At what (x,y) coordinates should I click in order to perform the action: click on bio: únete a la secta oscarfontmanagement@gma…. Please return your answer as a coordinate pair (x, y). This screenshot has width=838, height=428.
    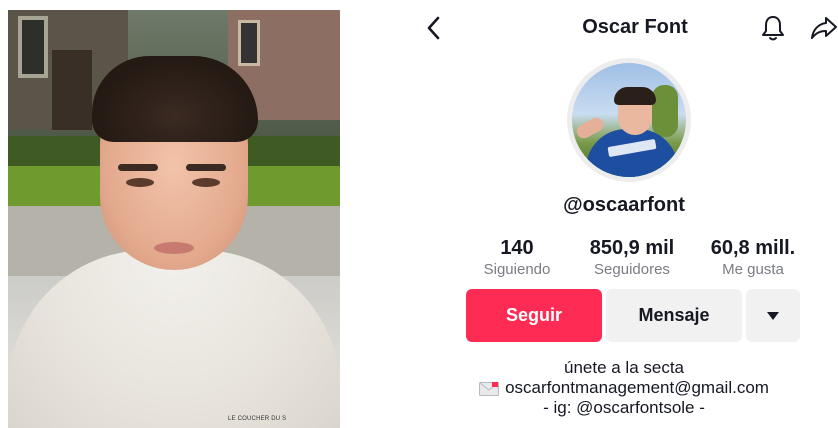
    Looking at the image, I should click on (624, 388).